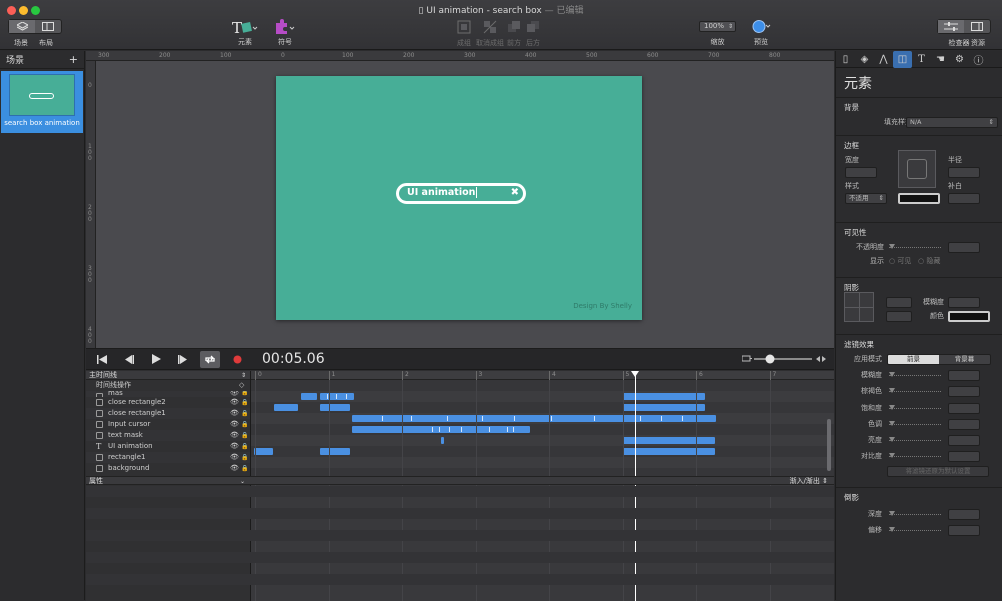 This screenshot has height=601, width=1002. What do you see at coordinates (866, 198) in the screenshot?
I see `border-style-select: 不适用 ⇕` at bounding box center [866, 198].